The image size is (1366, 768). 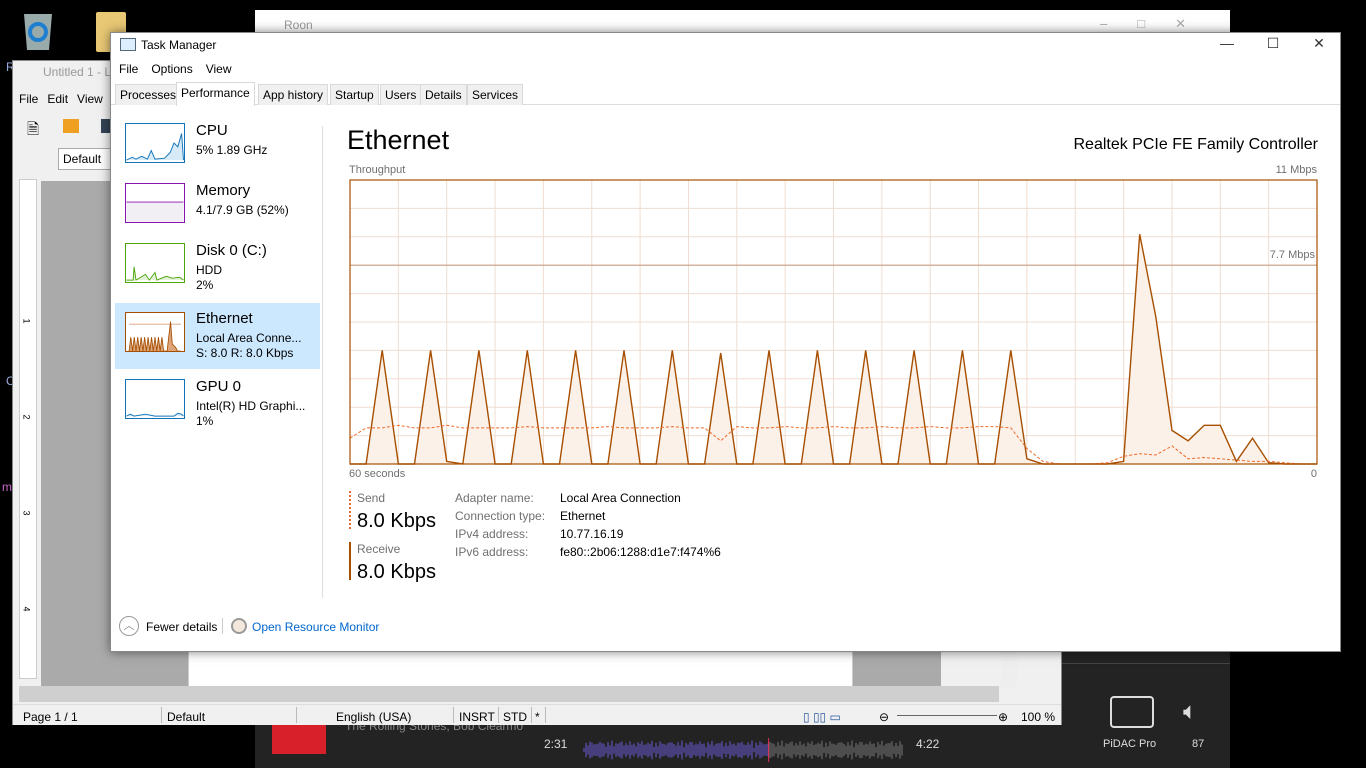 I want to click on volume-level: 87, so click(x=1198, y=744).